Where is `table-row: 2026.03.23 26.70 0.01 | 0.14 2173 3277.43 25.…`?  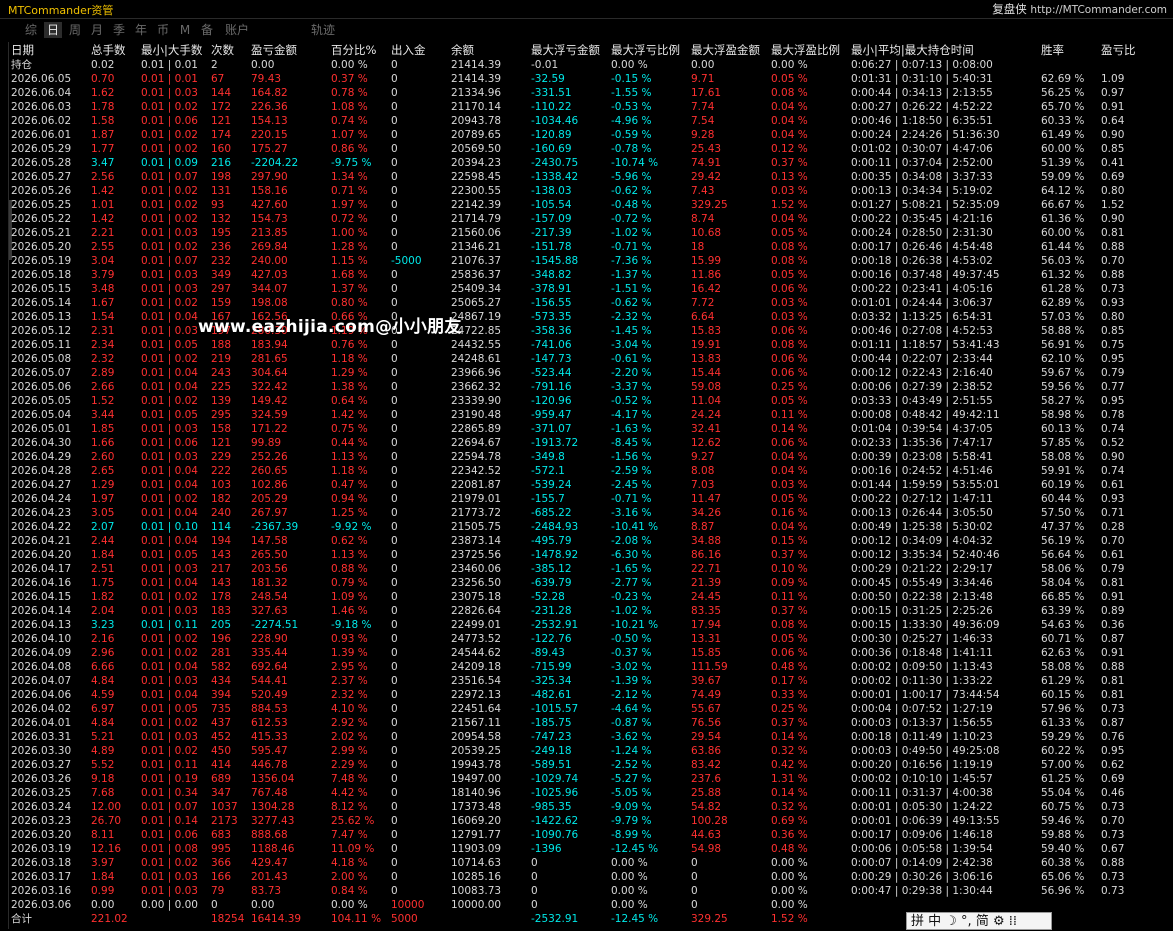
table-row: 2026.03.23 26.70 0.01 | 0.14 2173 3277.43 25.… is located at coordinates (590, 821).